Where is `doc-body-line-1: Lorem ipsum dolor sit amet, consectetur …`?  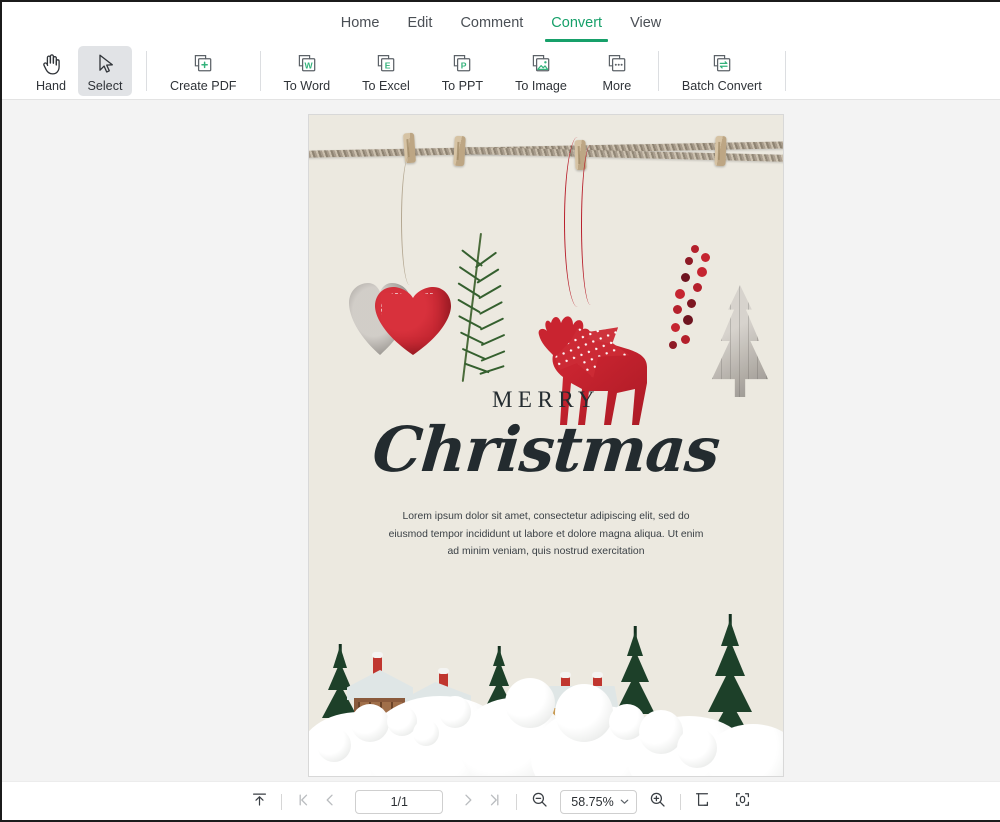 doc-body-line-1: Lorem ipsum dolor sit amet, consectetur … is located at coordinates (546, 516).